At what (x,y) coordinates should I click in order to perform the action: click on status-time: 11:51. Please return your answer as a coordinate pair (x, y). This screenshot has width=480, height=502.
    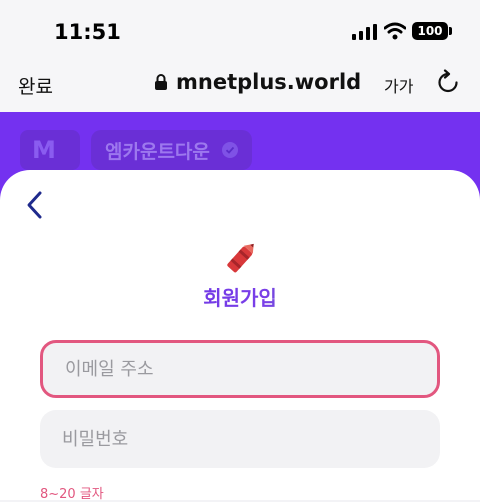
    Looking at the image, I should click on (87, 32).